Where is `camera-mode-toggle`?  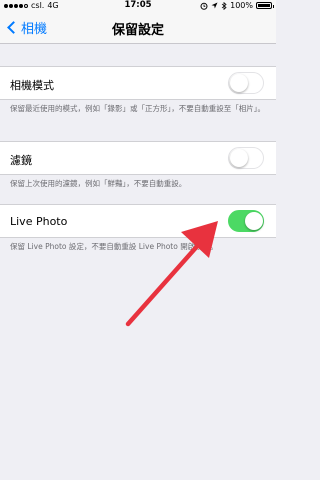 camera-mode-toggle is located at coordinates (246, 83).